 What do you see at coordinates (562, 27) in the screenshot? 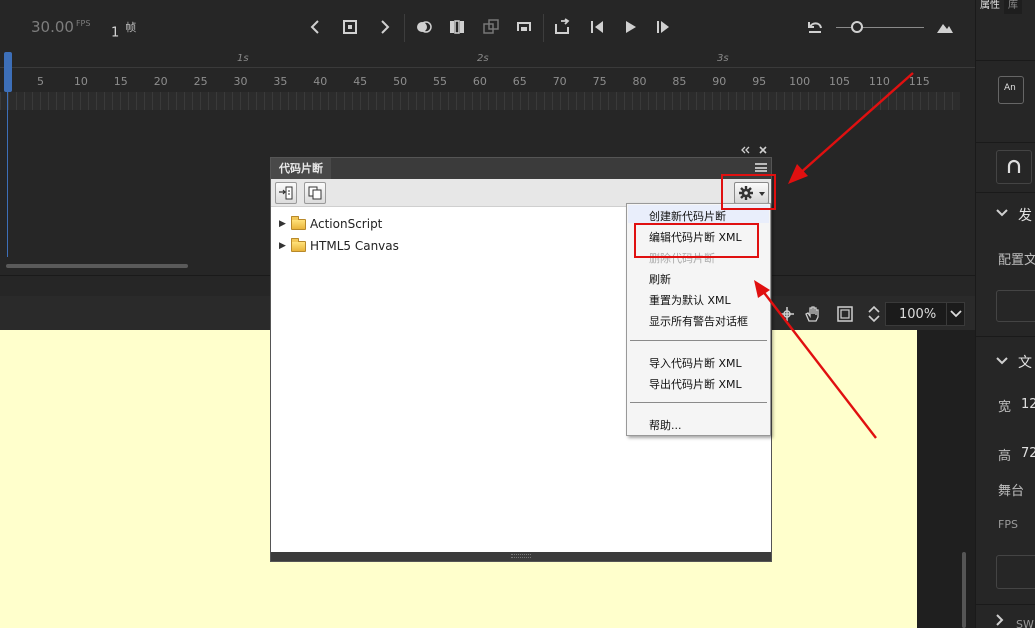
I see `insert-keyframe-icon` at bounding box center [562, 27].